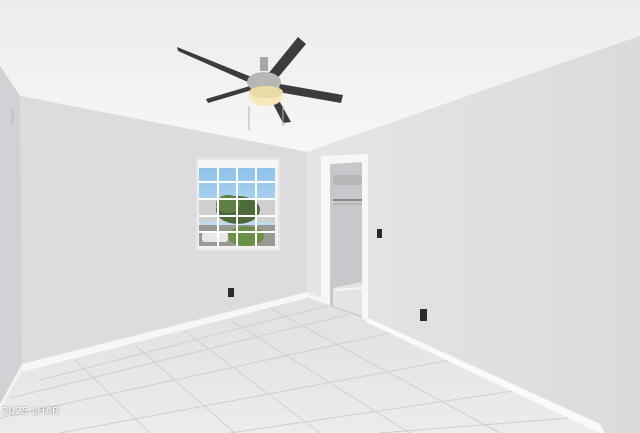  I want to click on light-switch, so click(379, 233).